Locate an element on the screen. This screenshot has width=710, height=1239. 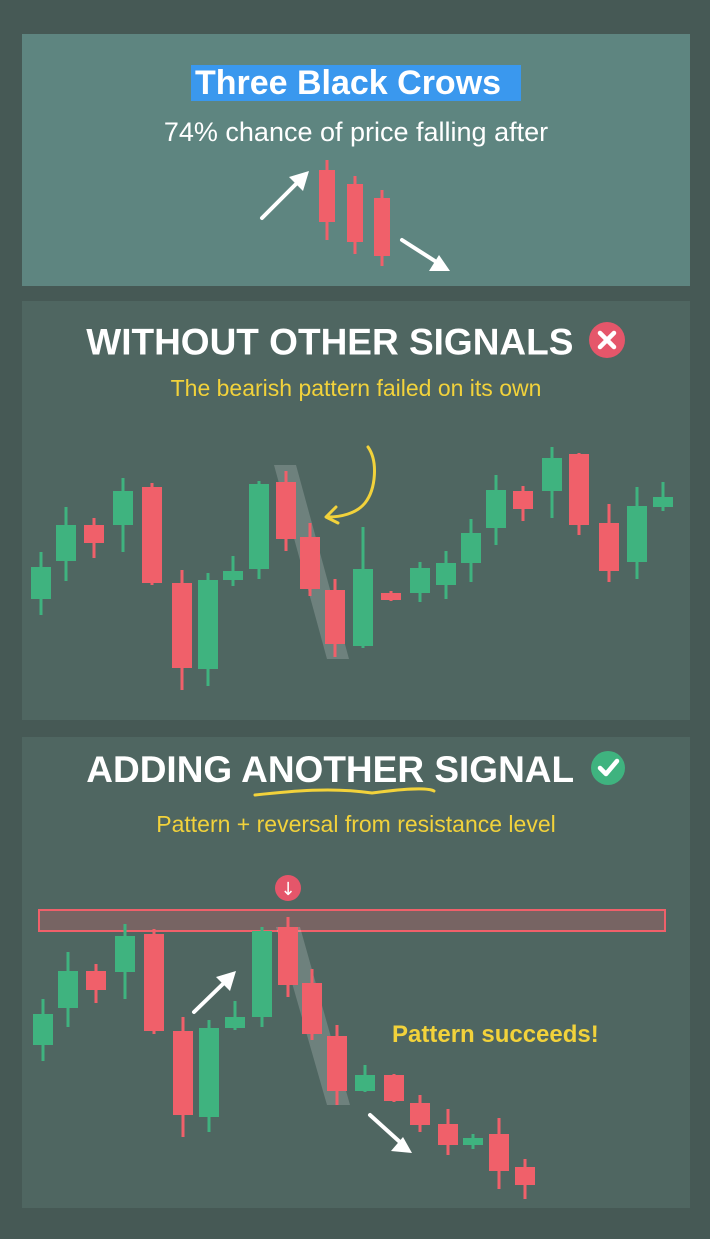
resistance-level-zone is located at coordinates (352, 920).